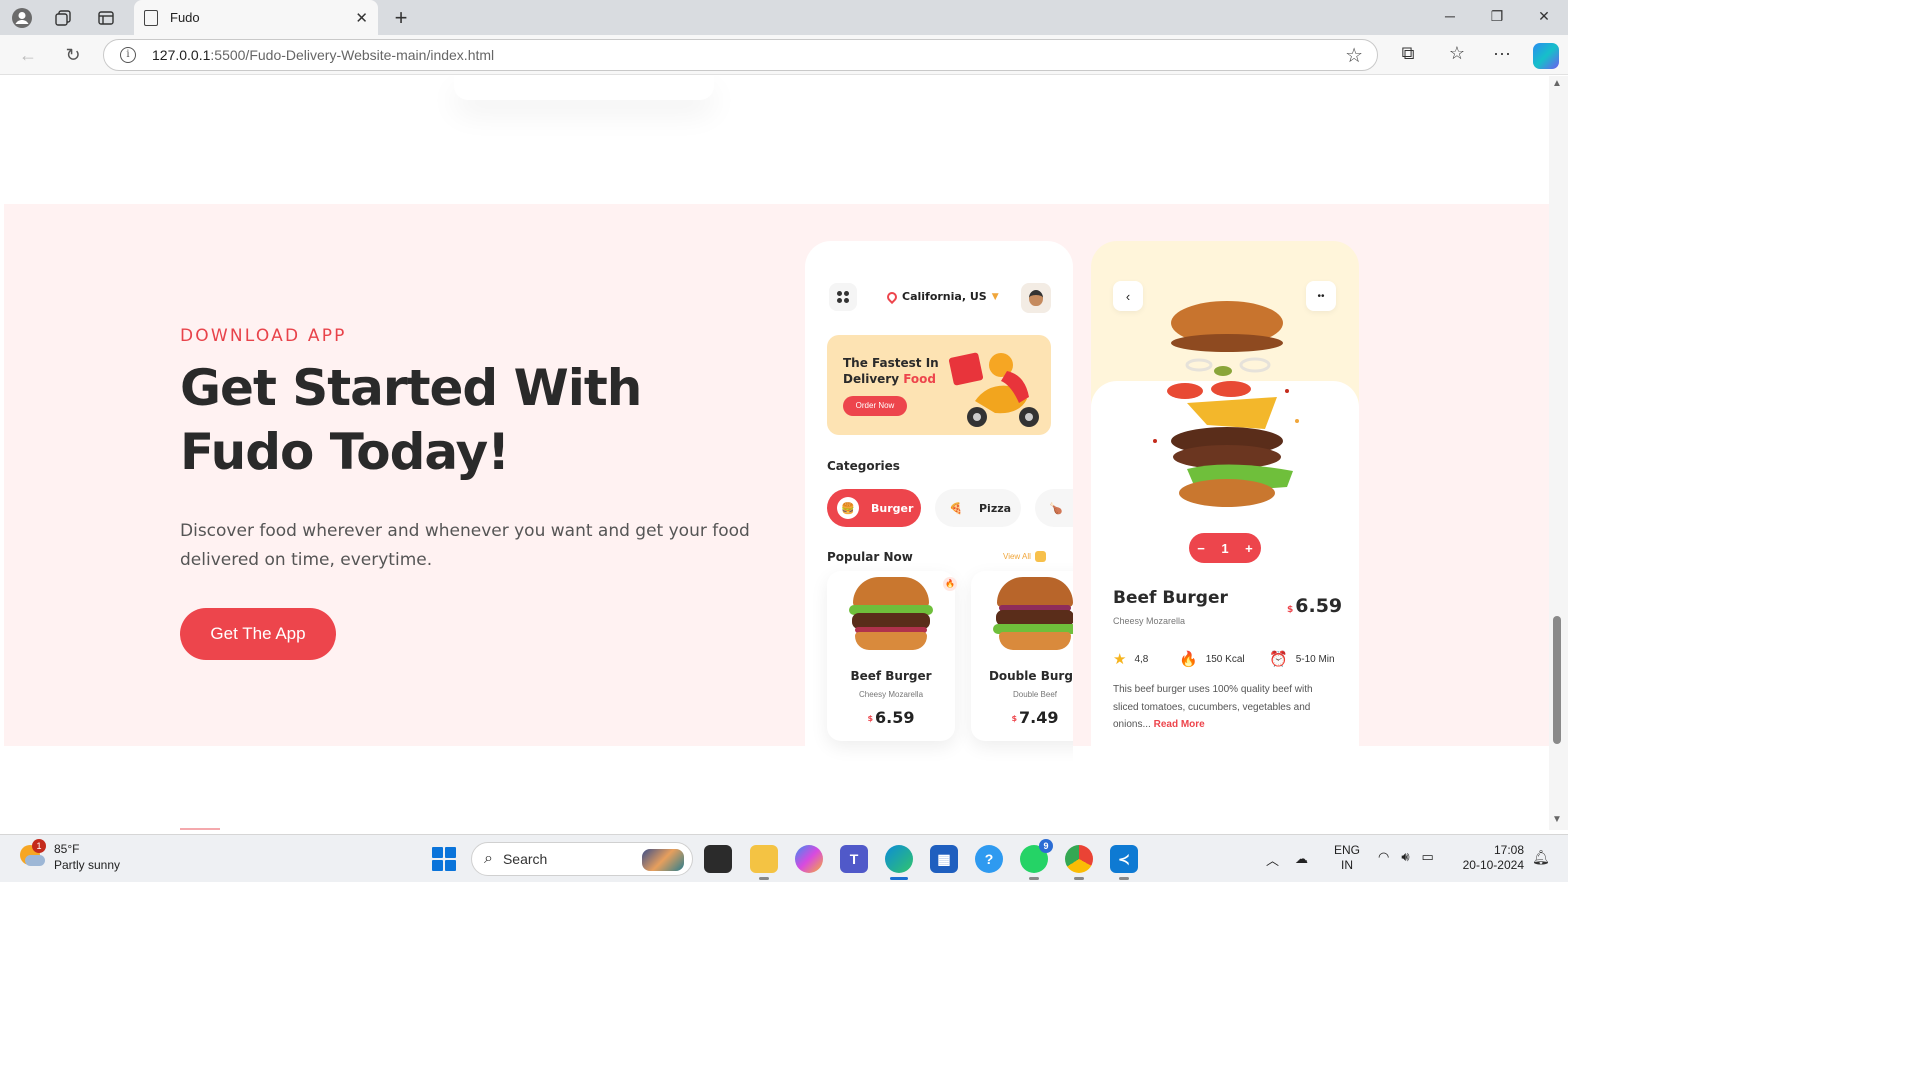 The width and height of the screenshot is (1920, 1080). I want to click on view-all-link: View All, so click(1024, 556).